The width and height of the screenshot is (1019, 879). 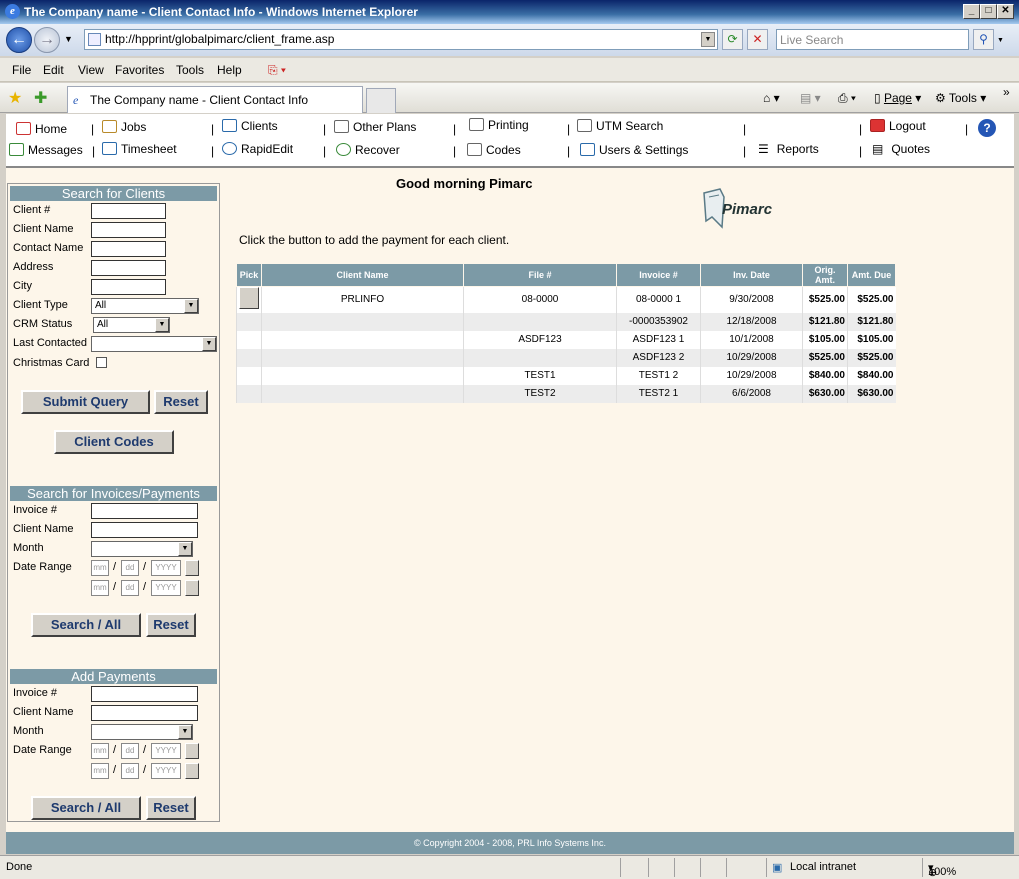 What do you see at coordinates (872, 39) in the screenshot?
I see `live-search-input: Live Search` at bounding box center [872, 39].